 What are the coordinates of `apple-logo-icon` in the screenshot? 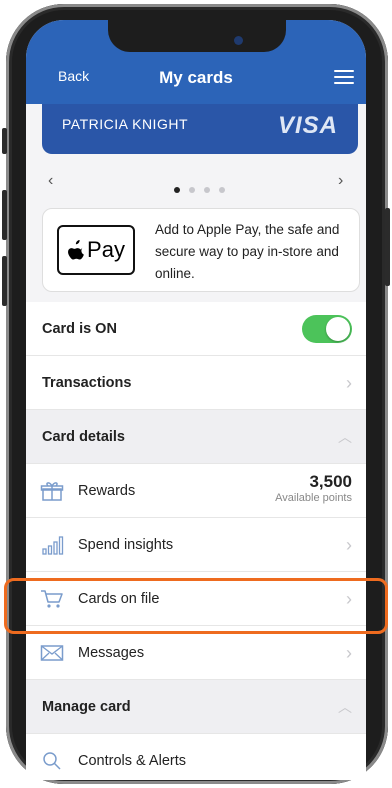 It's located at (76, 249).